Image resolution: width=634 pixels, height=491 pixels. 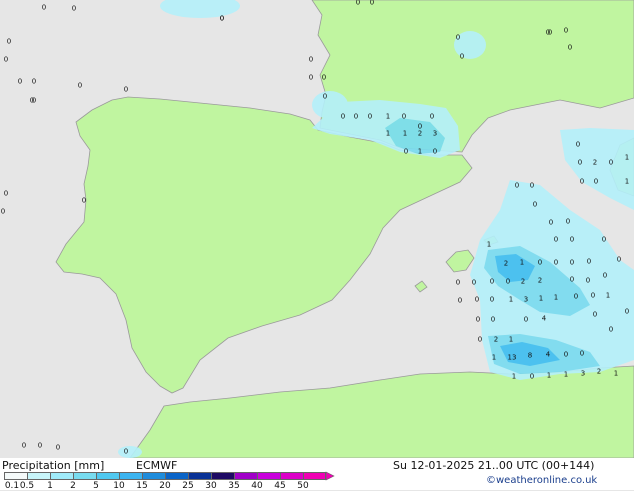 I want to click on valid-time: Su 12-01-2025 21..00 UTC (00+144), so click(x=494, y=465).